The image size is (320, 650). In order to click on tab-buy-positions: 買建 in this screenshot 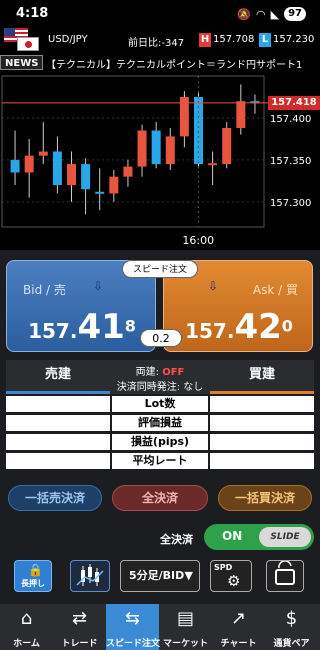, I will do `click(262, 377)`.